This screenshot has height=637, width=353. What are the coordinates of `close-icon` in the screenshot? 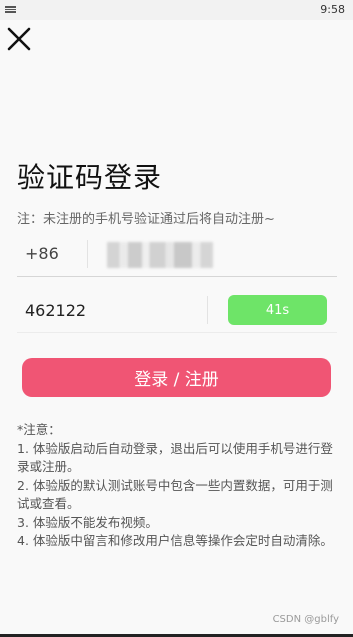 It's located at (19, 39).